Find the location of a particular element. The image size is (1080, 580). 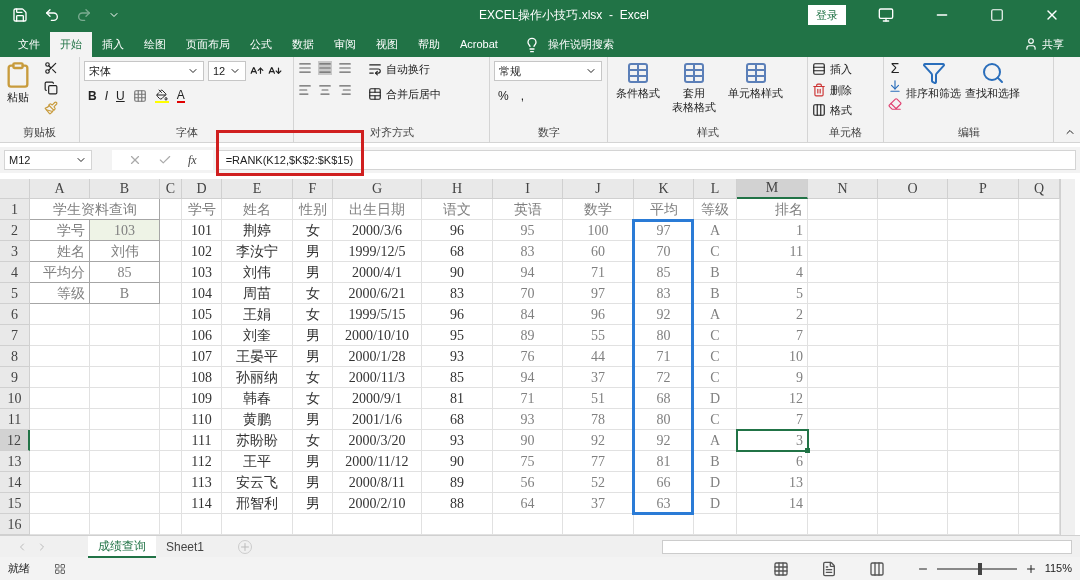

format-painter-icon is located at coordinates (51, 108).